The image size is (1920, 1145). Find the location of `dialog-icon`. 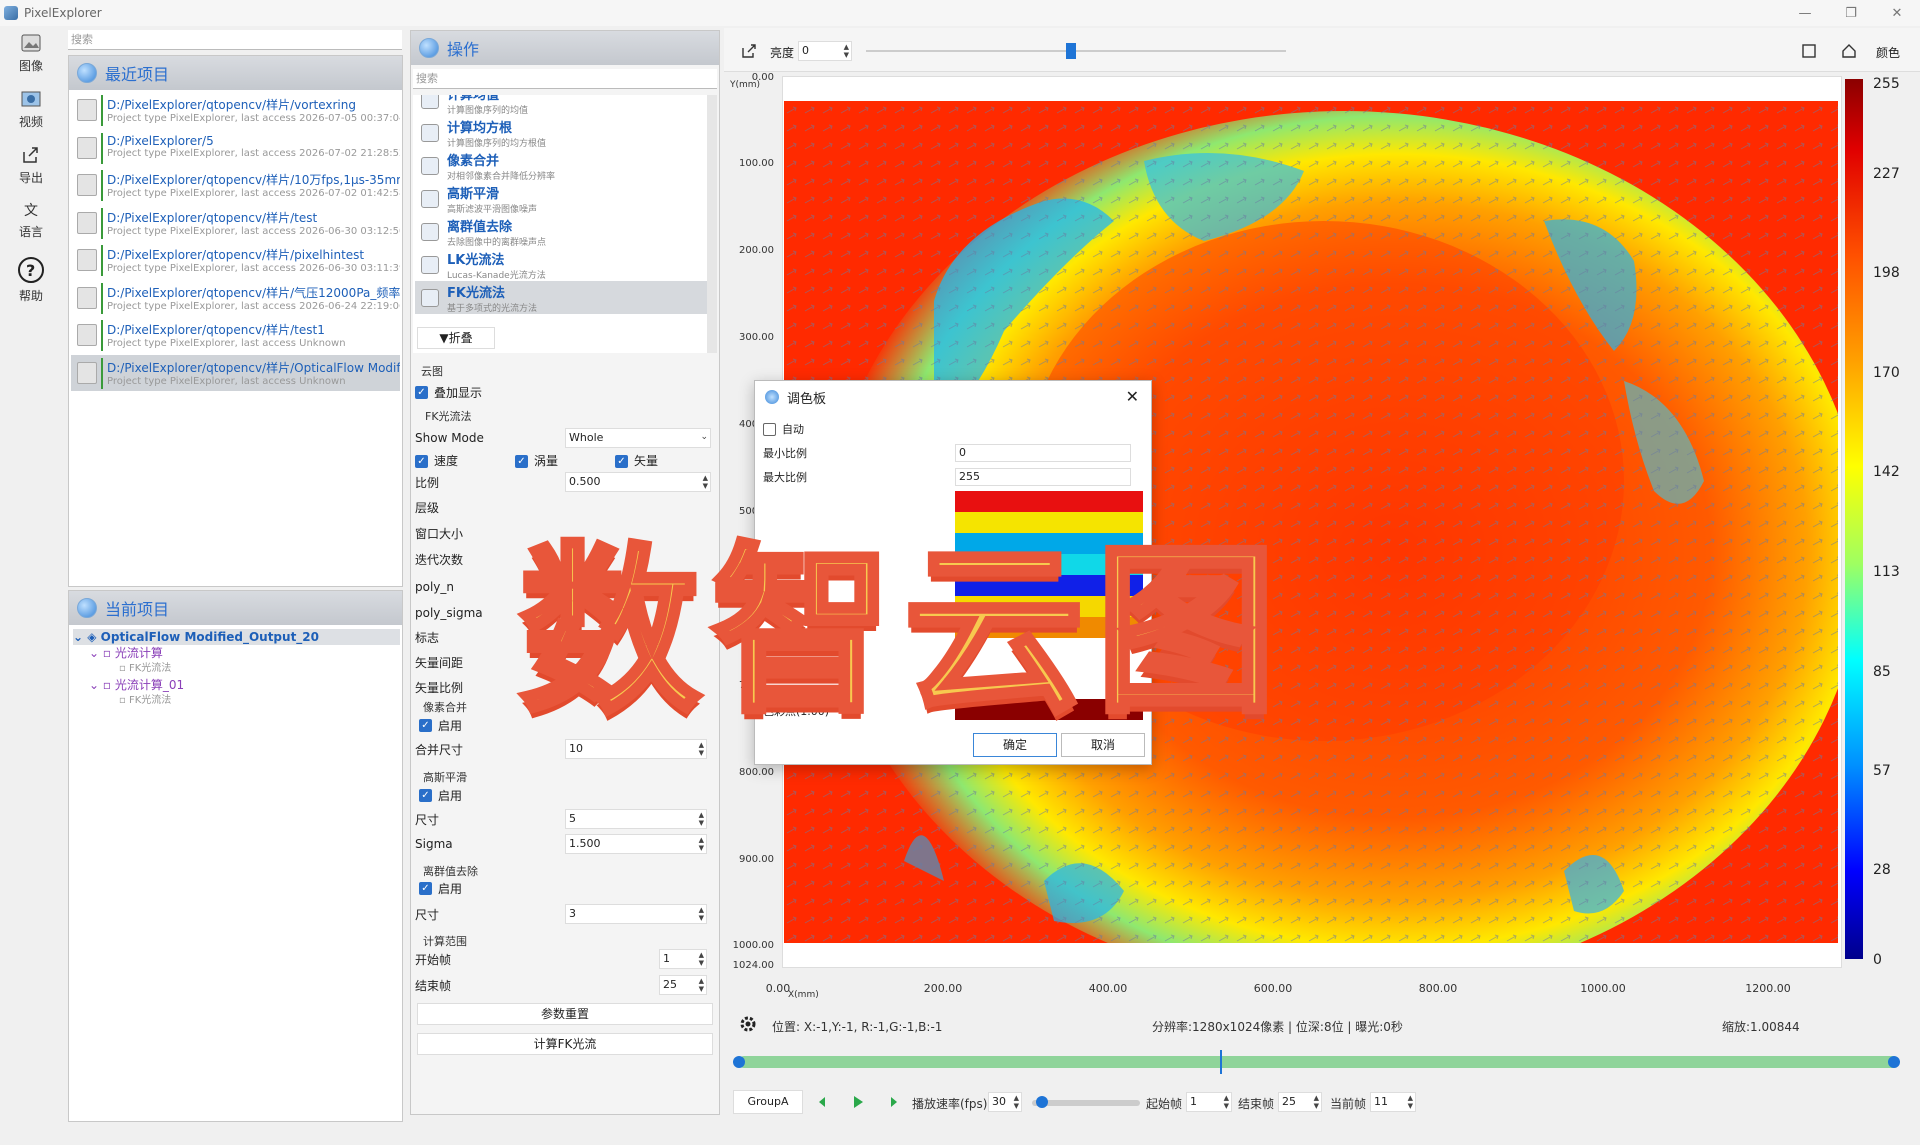

dialog-icon is located at coordinates (772, 397).